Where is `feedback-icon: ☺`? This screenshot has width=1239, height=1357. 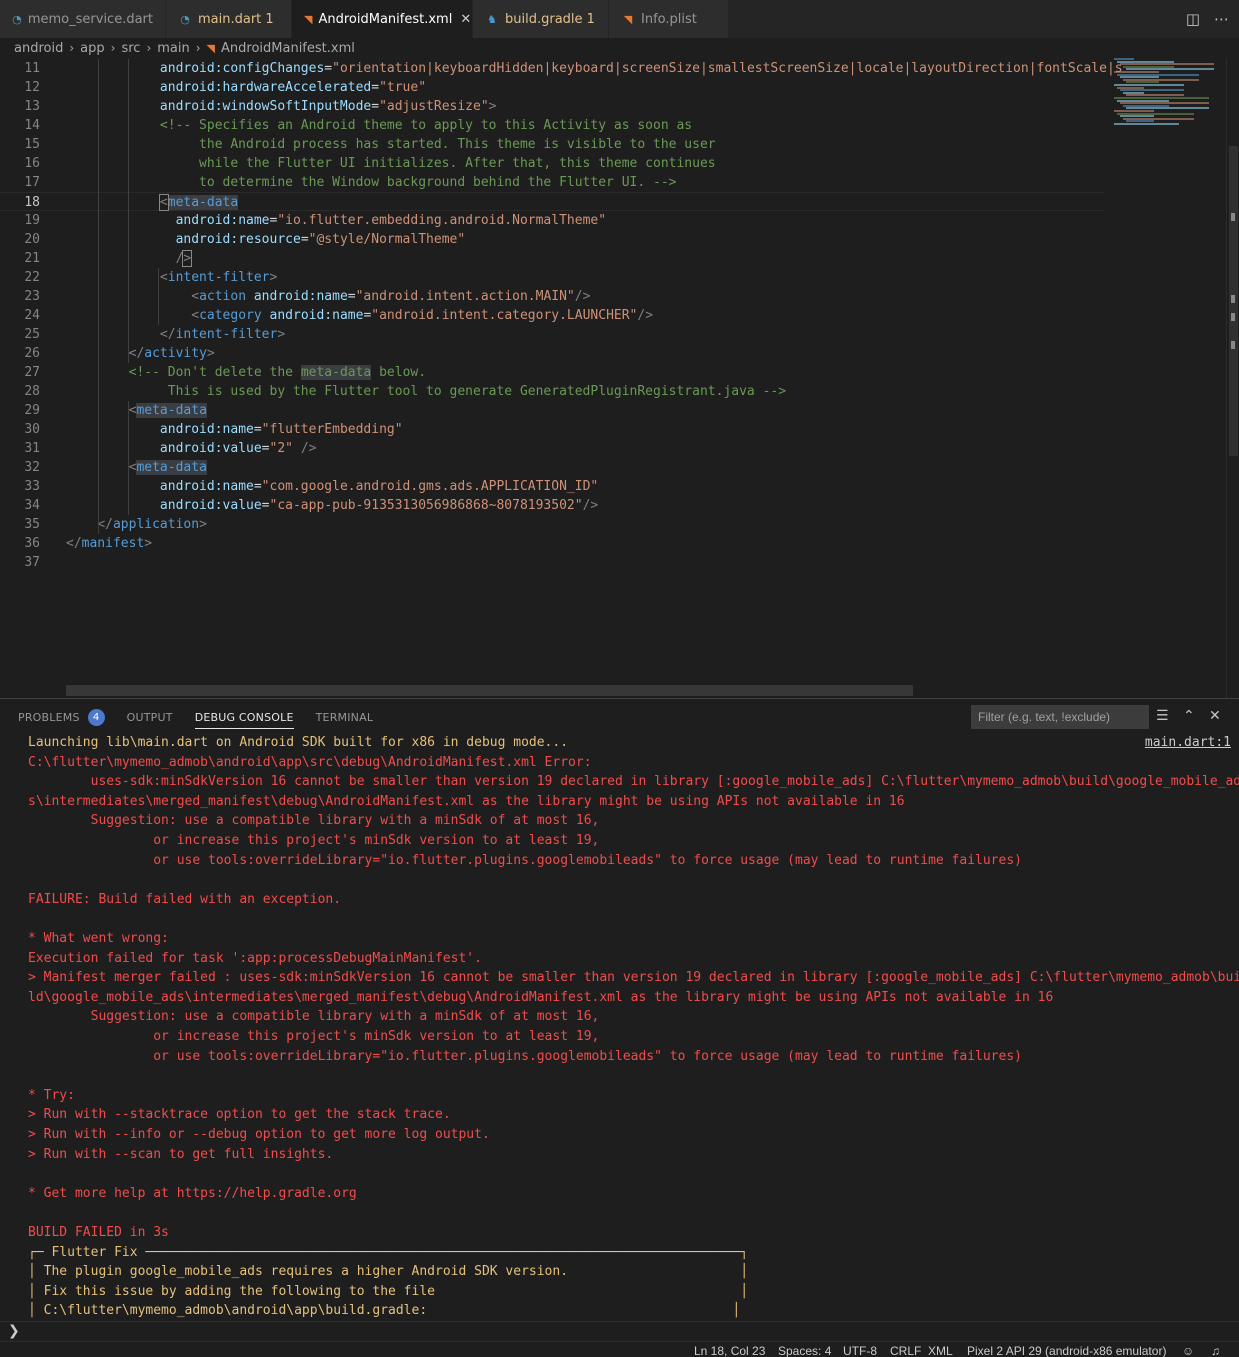
feedback-icon: ☺ is located at coordinates (1188, 1350).